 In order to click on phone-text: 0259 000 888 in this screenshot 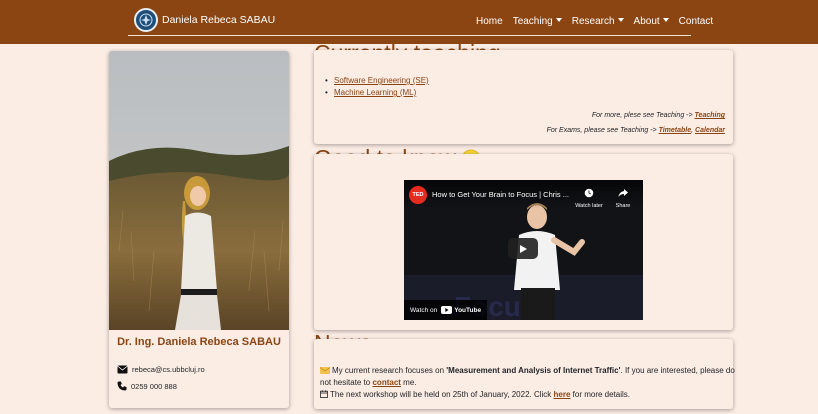, I will do `click(154, 386)`.